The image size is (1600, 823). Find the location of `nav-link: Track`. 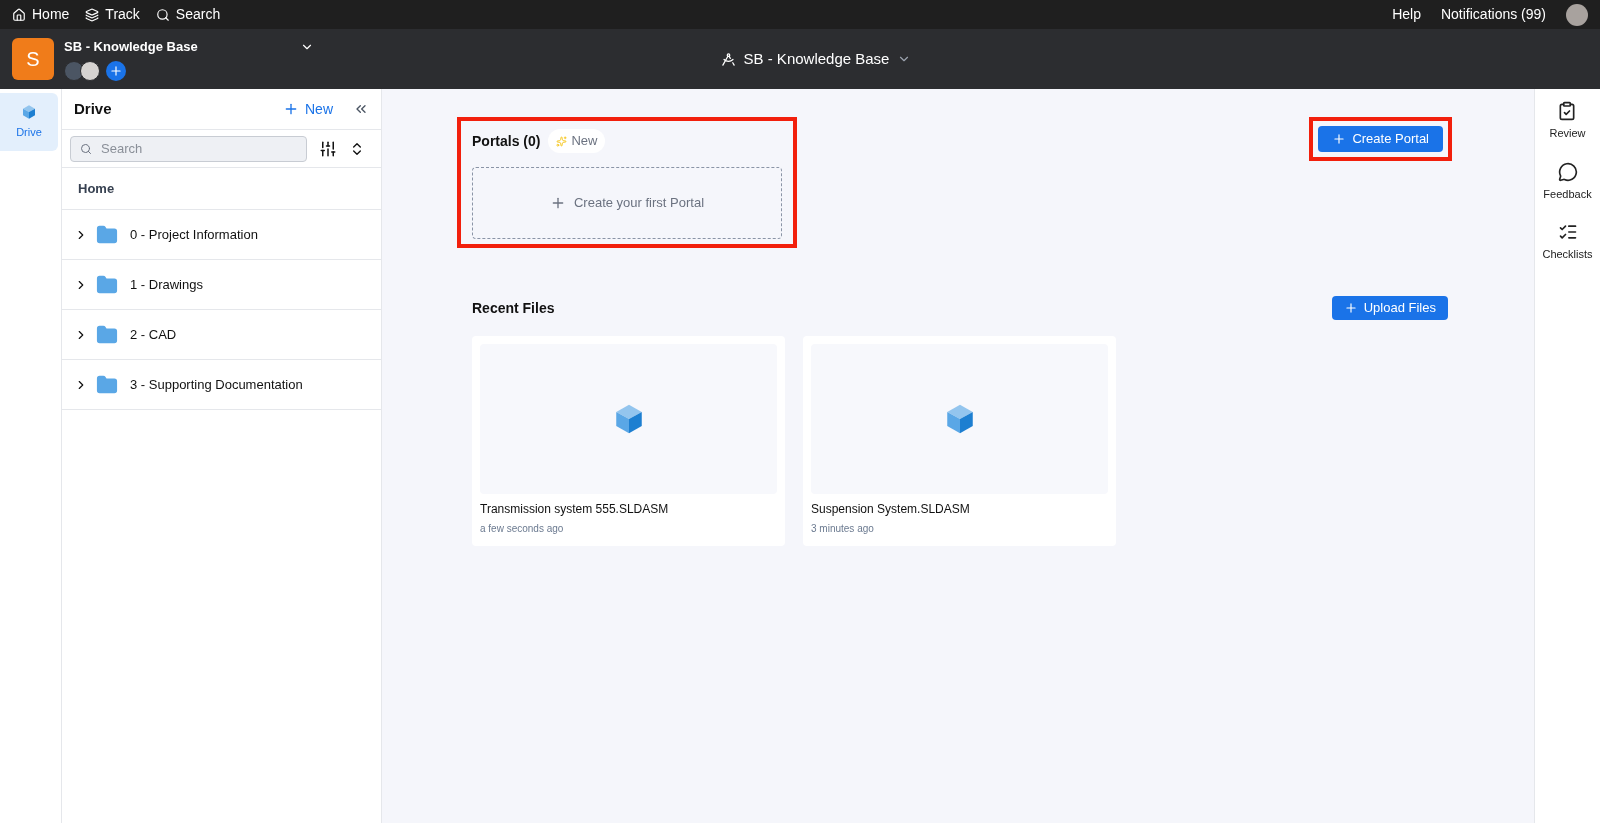

nav-link: Track is located at coordinates (112, 14).